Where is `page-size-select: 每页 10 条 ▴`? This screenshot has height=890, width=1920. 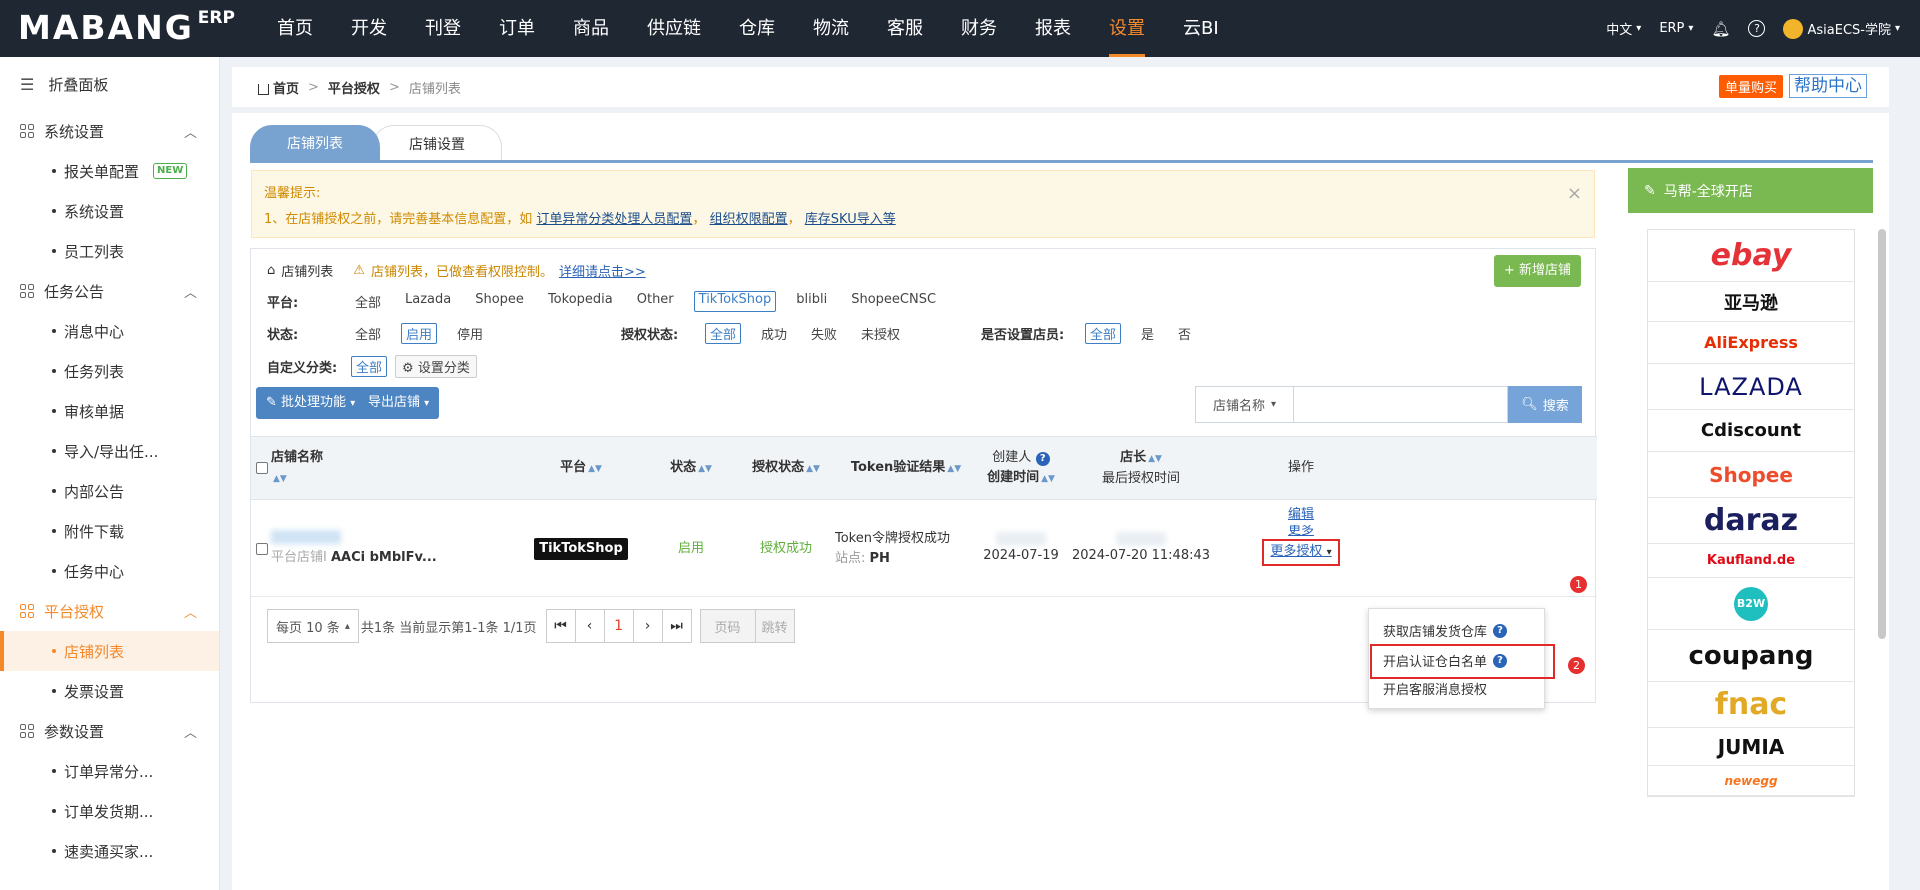
page-size-select: 每页 10 条 ▴ is located at coordinates (313, 626).